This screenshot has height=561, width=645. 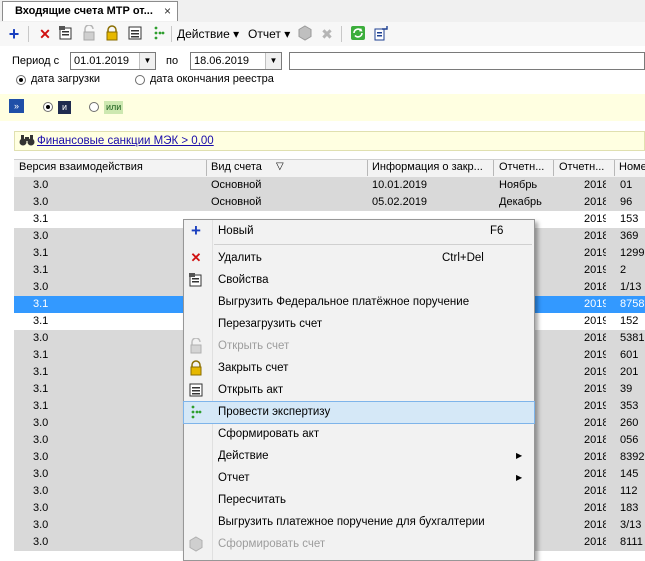 What do you see at coordinates (159, 34) in the screenshot?
I see `expertise-icon` at bounding box center [159, 34].